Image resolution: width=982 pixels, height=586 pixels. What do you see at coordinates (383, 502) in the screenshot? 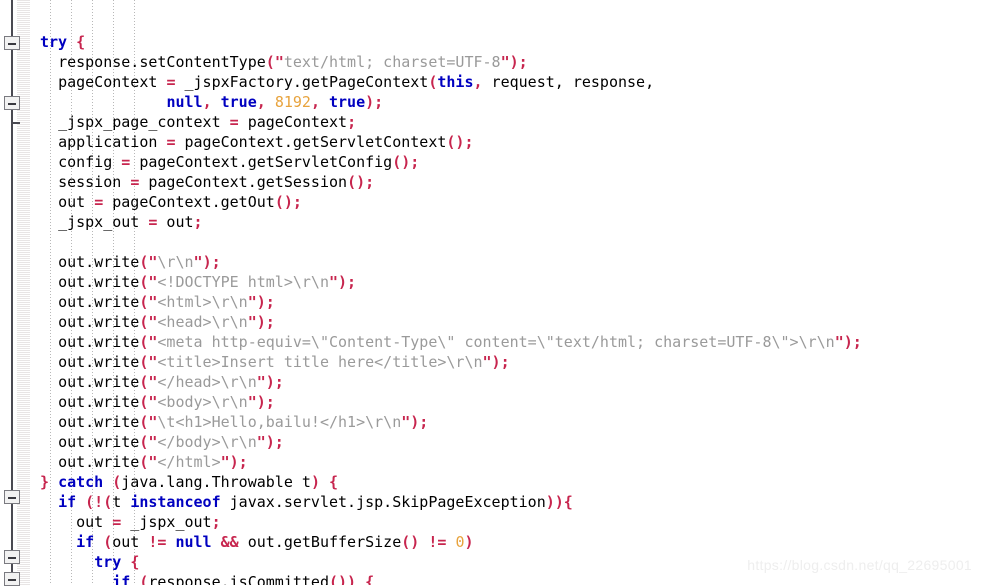
I see `token-plain: javax.servlet.jsp.SkipPageException` at bounding box center [383, 502].